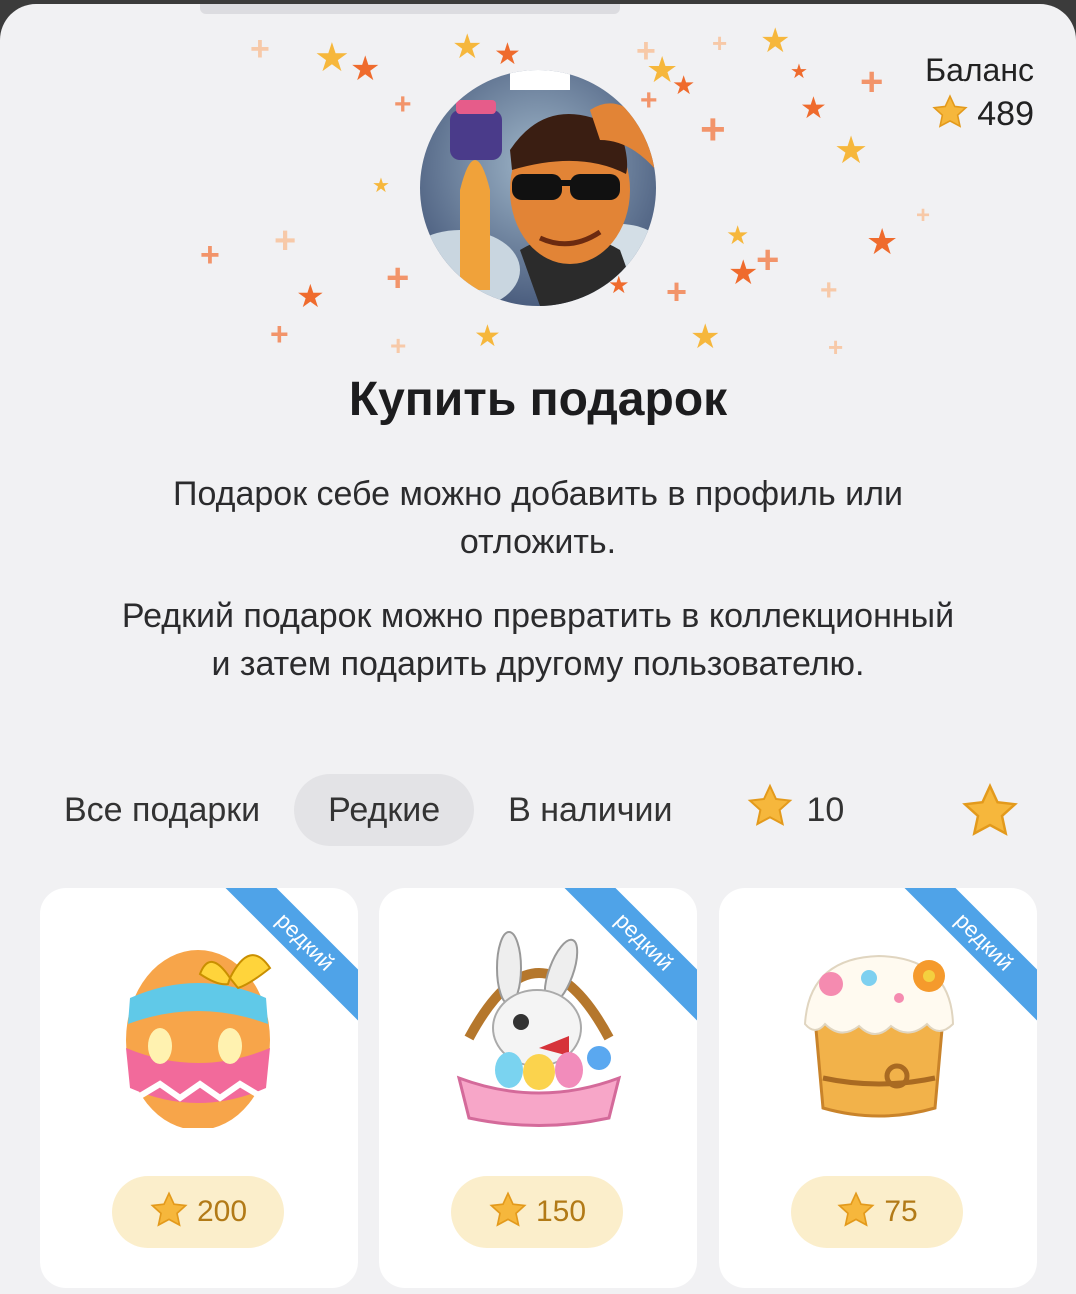  What do you see at coordinates (538, 188) in the screenshot?
I see `profile-avatar-icon` at bounding box center [538, 188].